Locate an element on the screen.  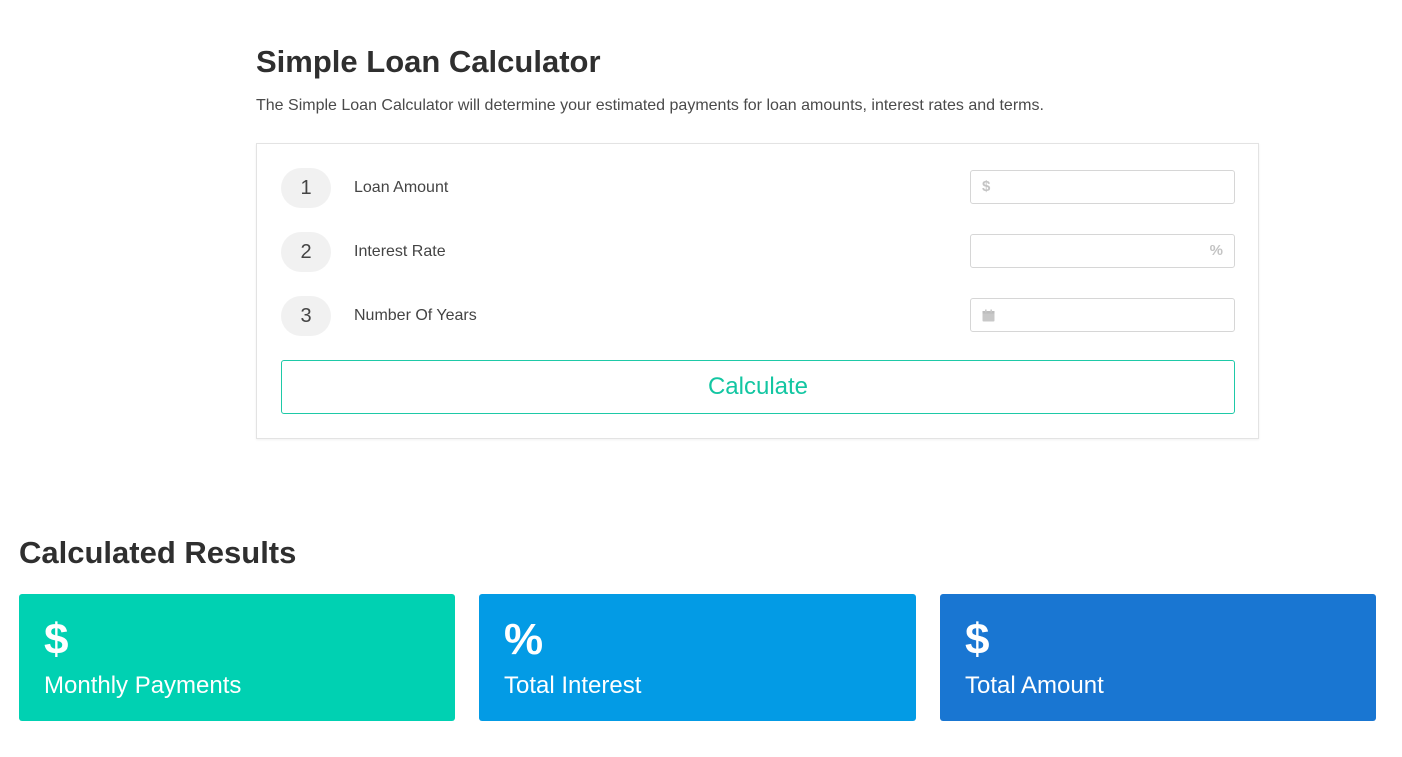
number-of-years-label: Number Of Years is located at coordinates (415, 315).